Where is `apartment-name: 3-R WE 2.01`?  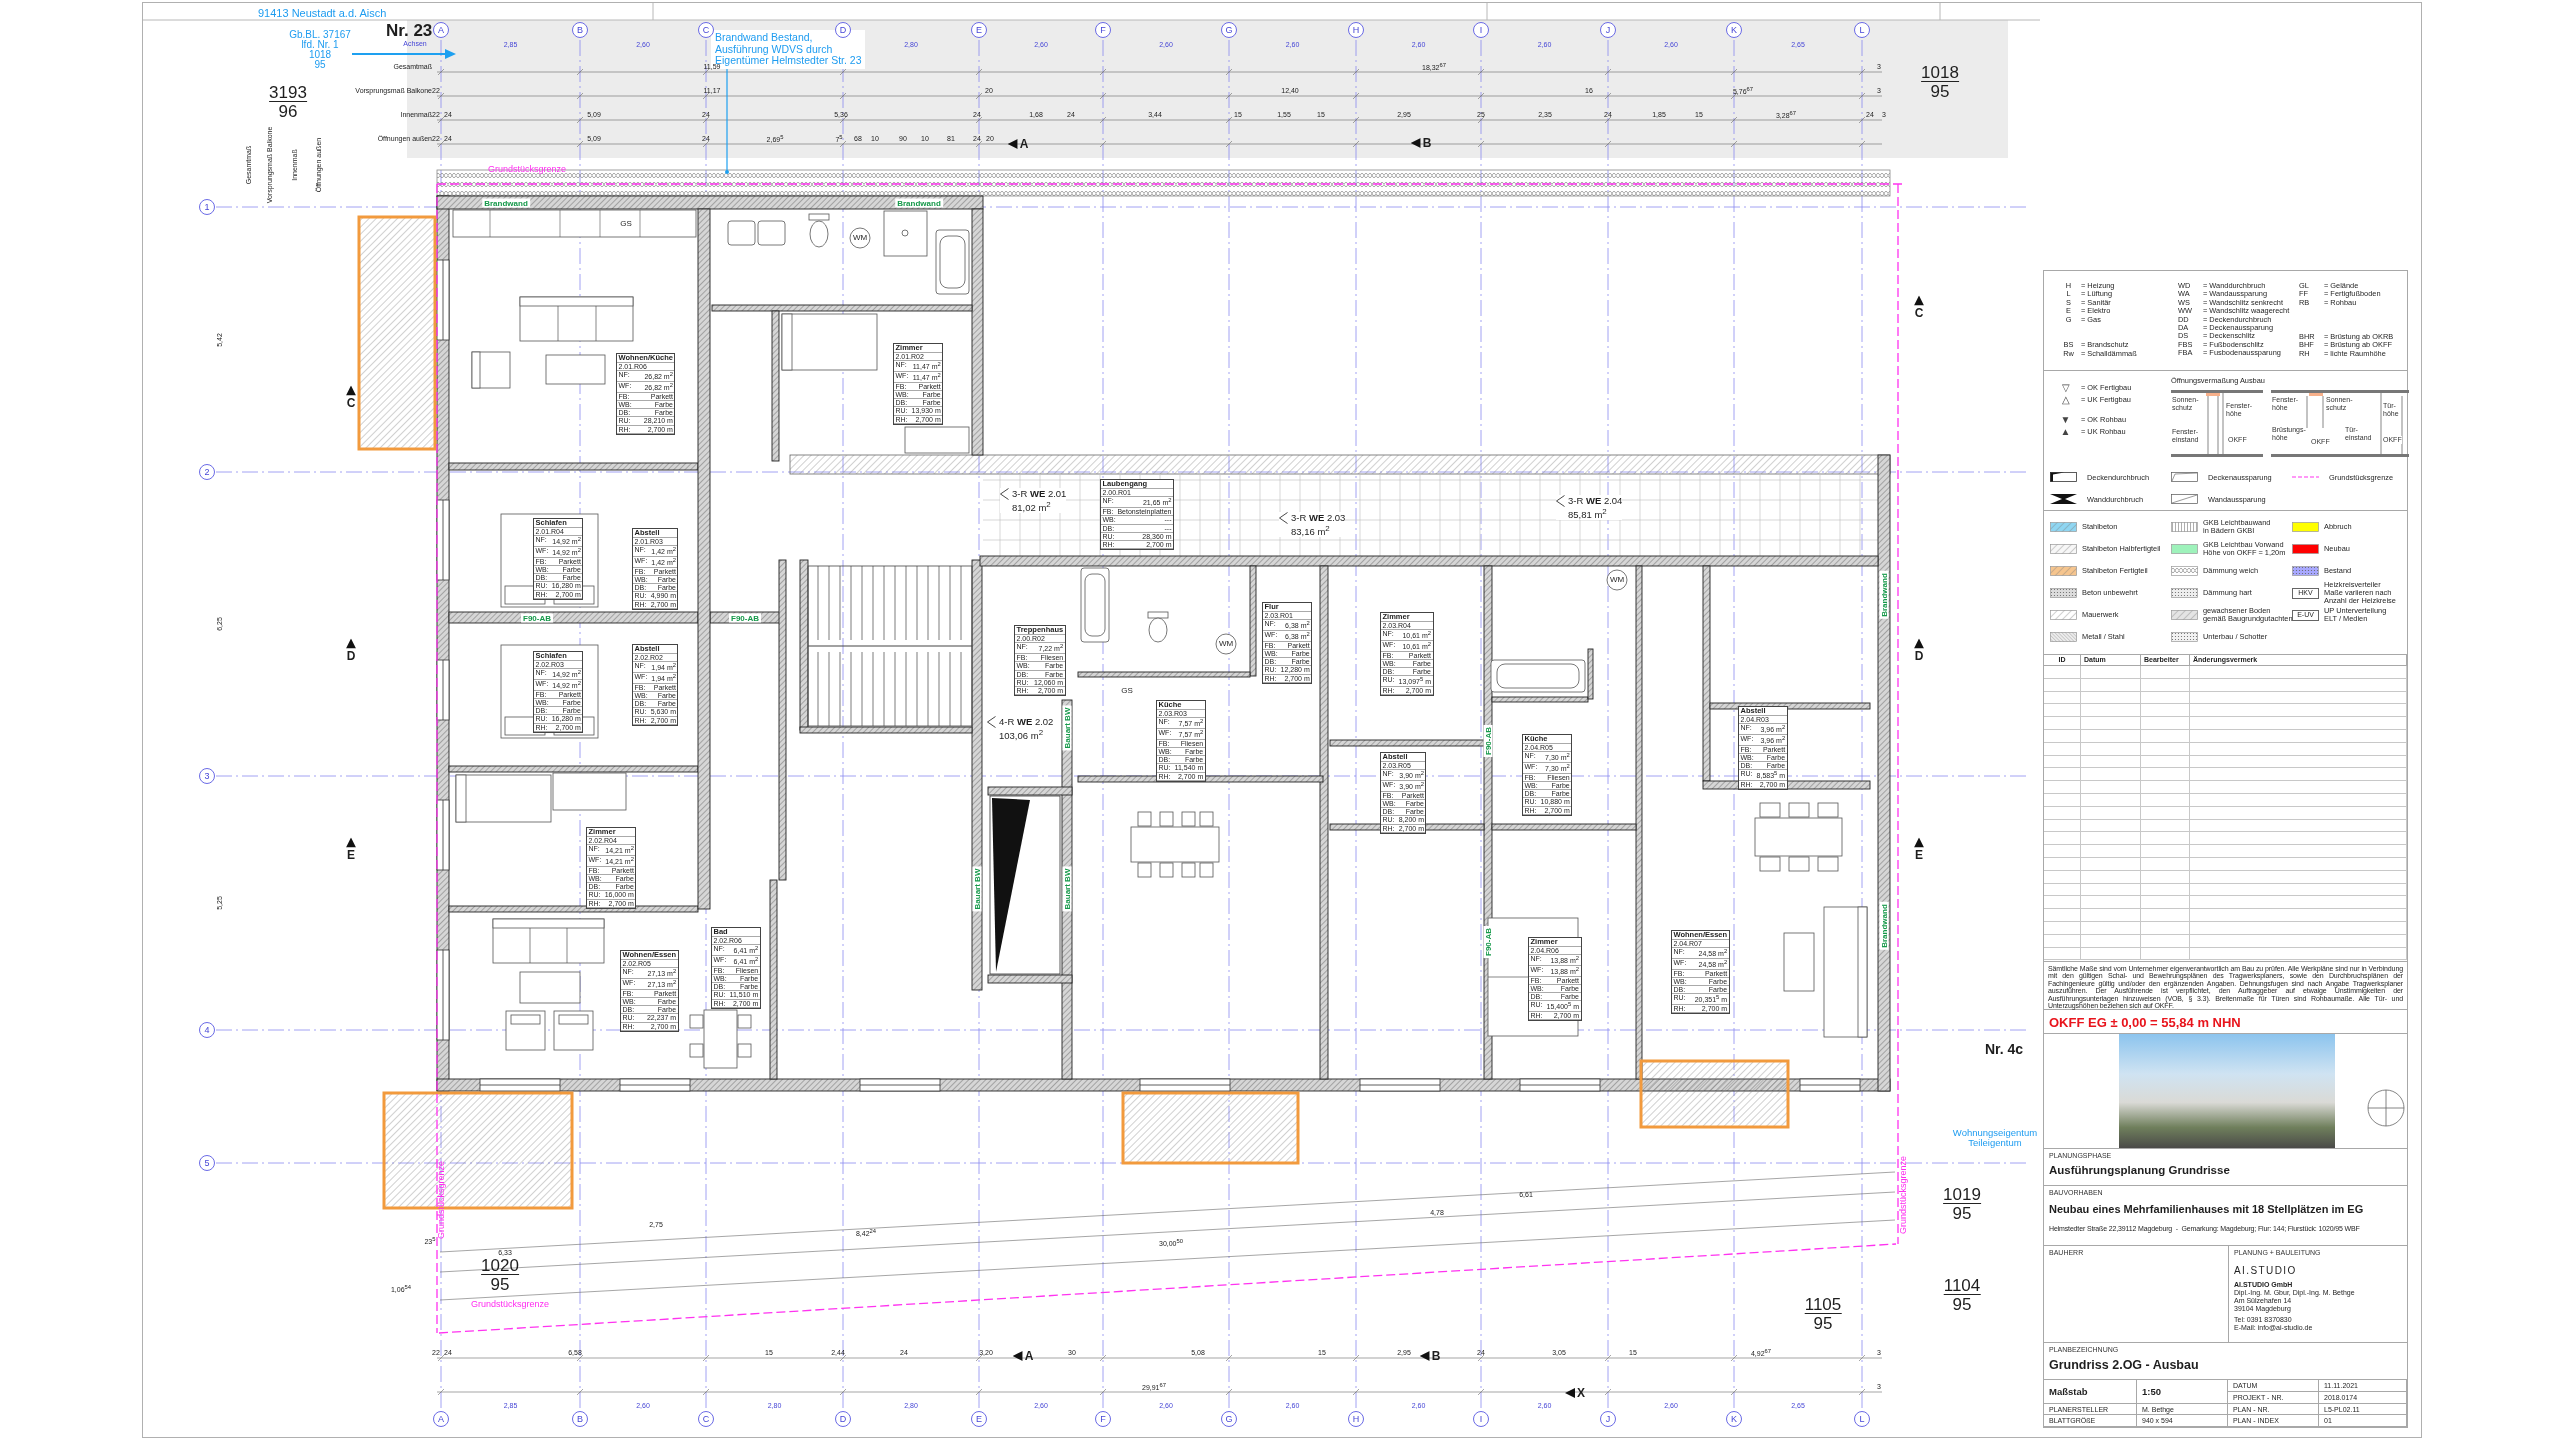
apartment-name: 3-R WE 2.01 is located at coordinates (1039, 493).